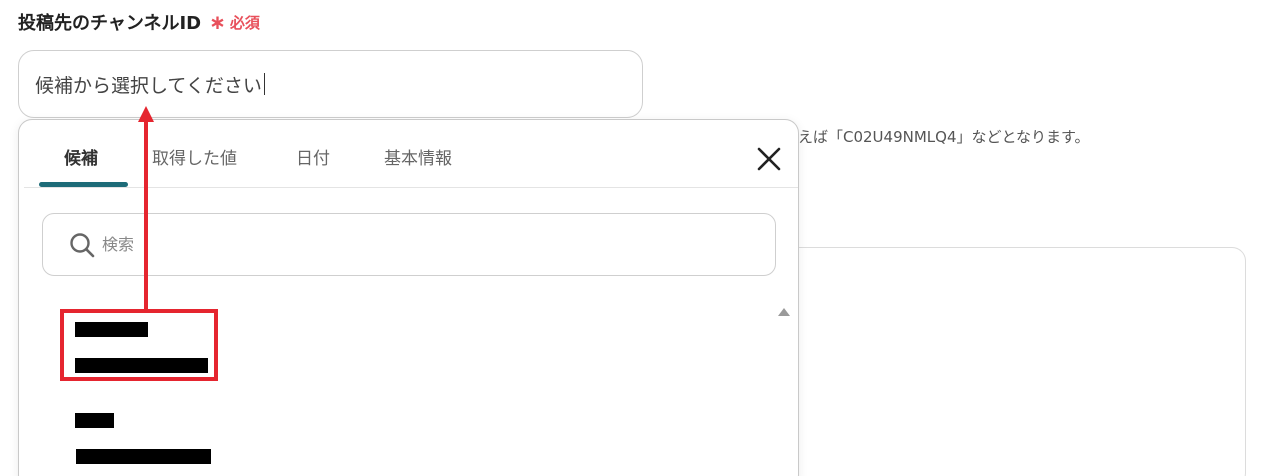  Describe the element at coordinates (146, 114) in the screenshot. I see `annotation-arrow-head-icon` at that location.